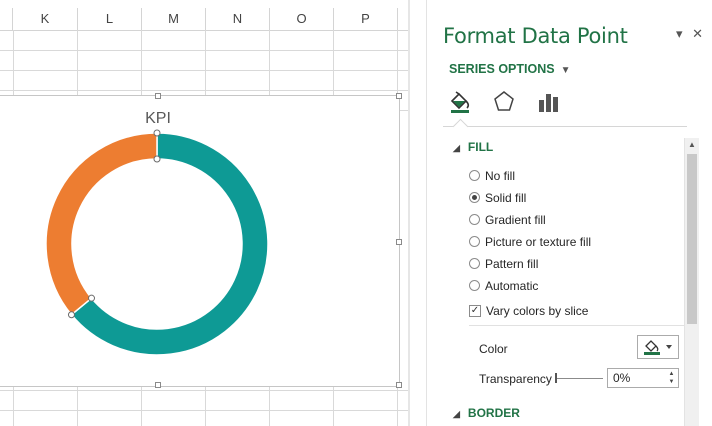 Image resolution: width=712 pixels, height=426 pixels. I want to click on series-options-label: SERIES OPTIONS, so click(502, 69).